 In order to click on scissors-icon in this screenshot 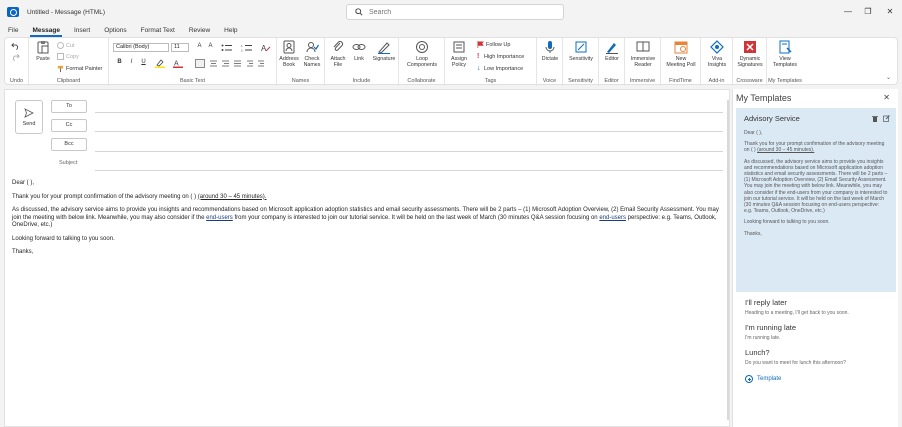, I will do `click(60, 45)`.